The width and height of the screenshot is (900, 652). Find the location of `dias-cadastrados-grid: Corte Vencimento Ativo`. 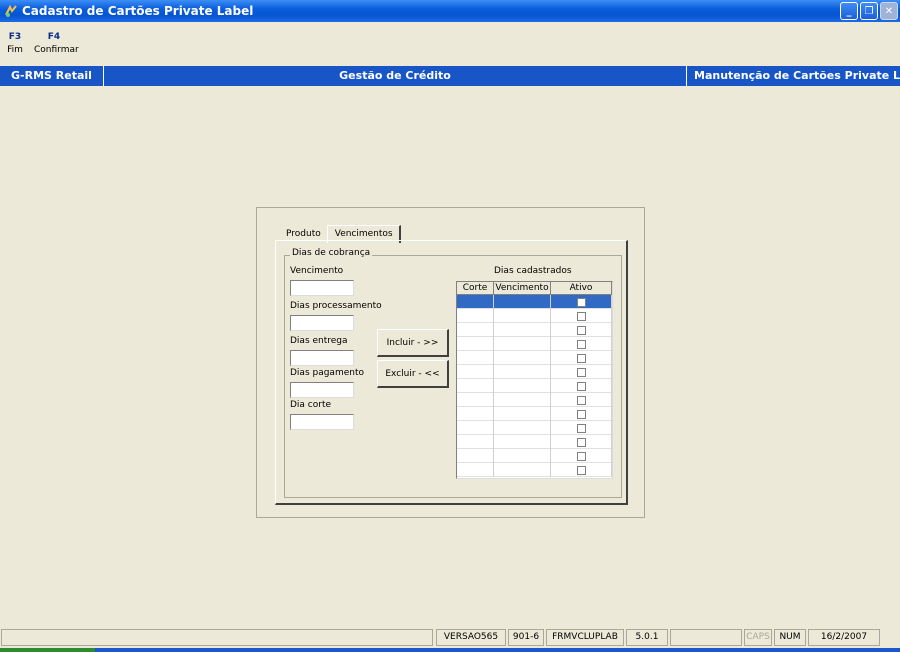

dias-cadastrados-grid: Corte Vencimento Ativo is located at coordinates (534, 380).